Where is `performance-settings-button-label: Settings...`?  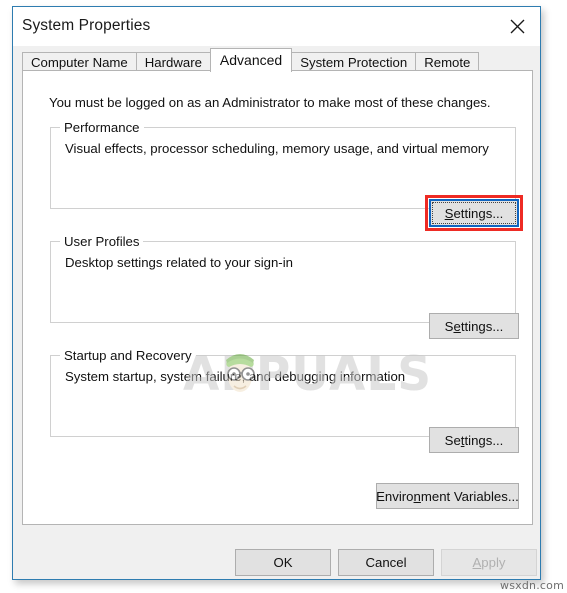 performance-settings-button-label: Settings... is located at coordinates (474, 213).